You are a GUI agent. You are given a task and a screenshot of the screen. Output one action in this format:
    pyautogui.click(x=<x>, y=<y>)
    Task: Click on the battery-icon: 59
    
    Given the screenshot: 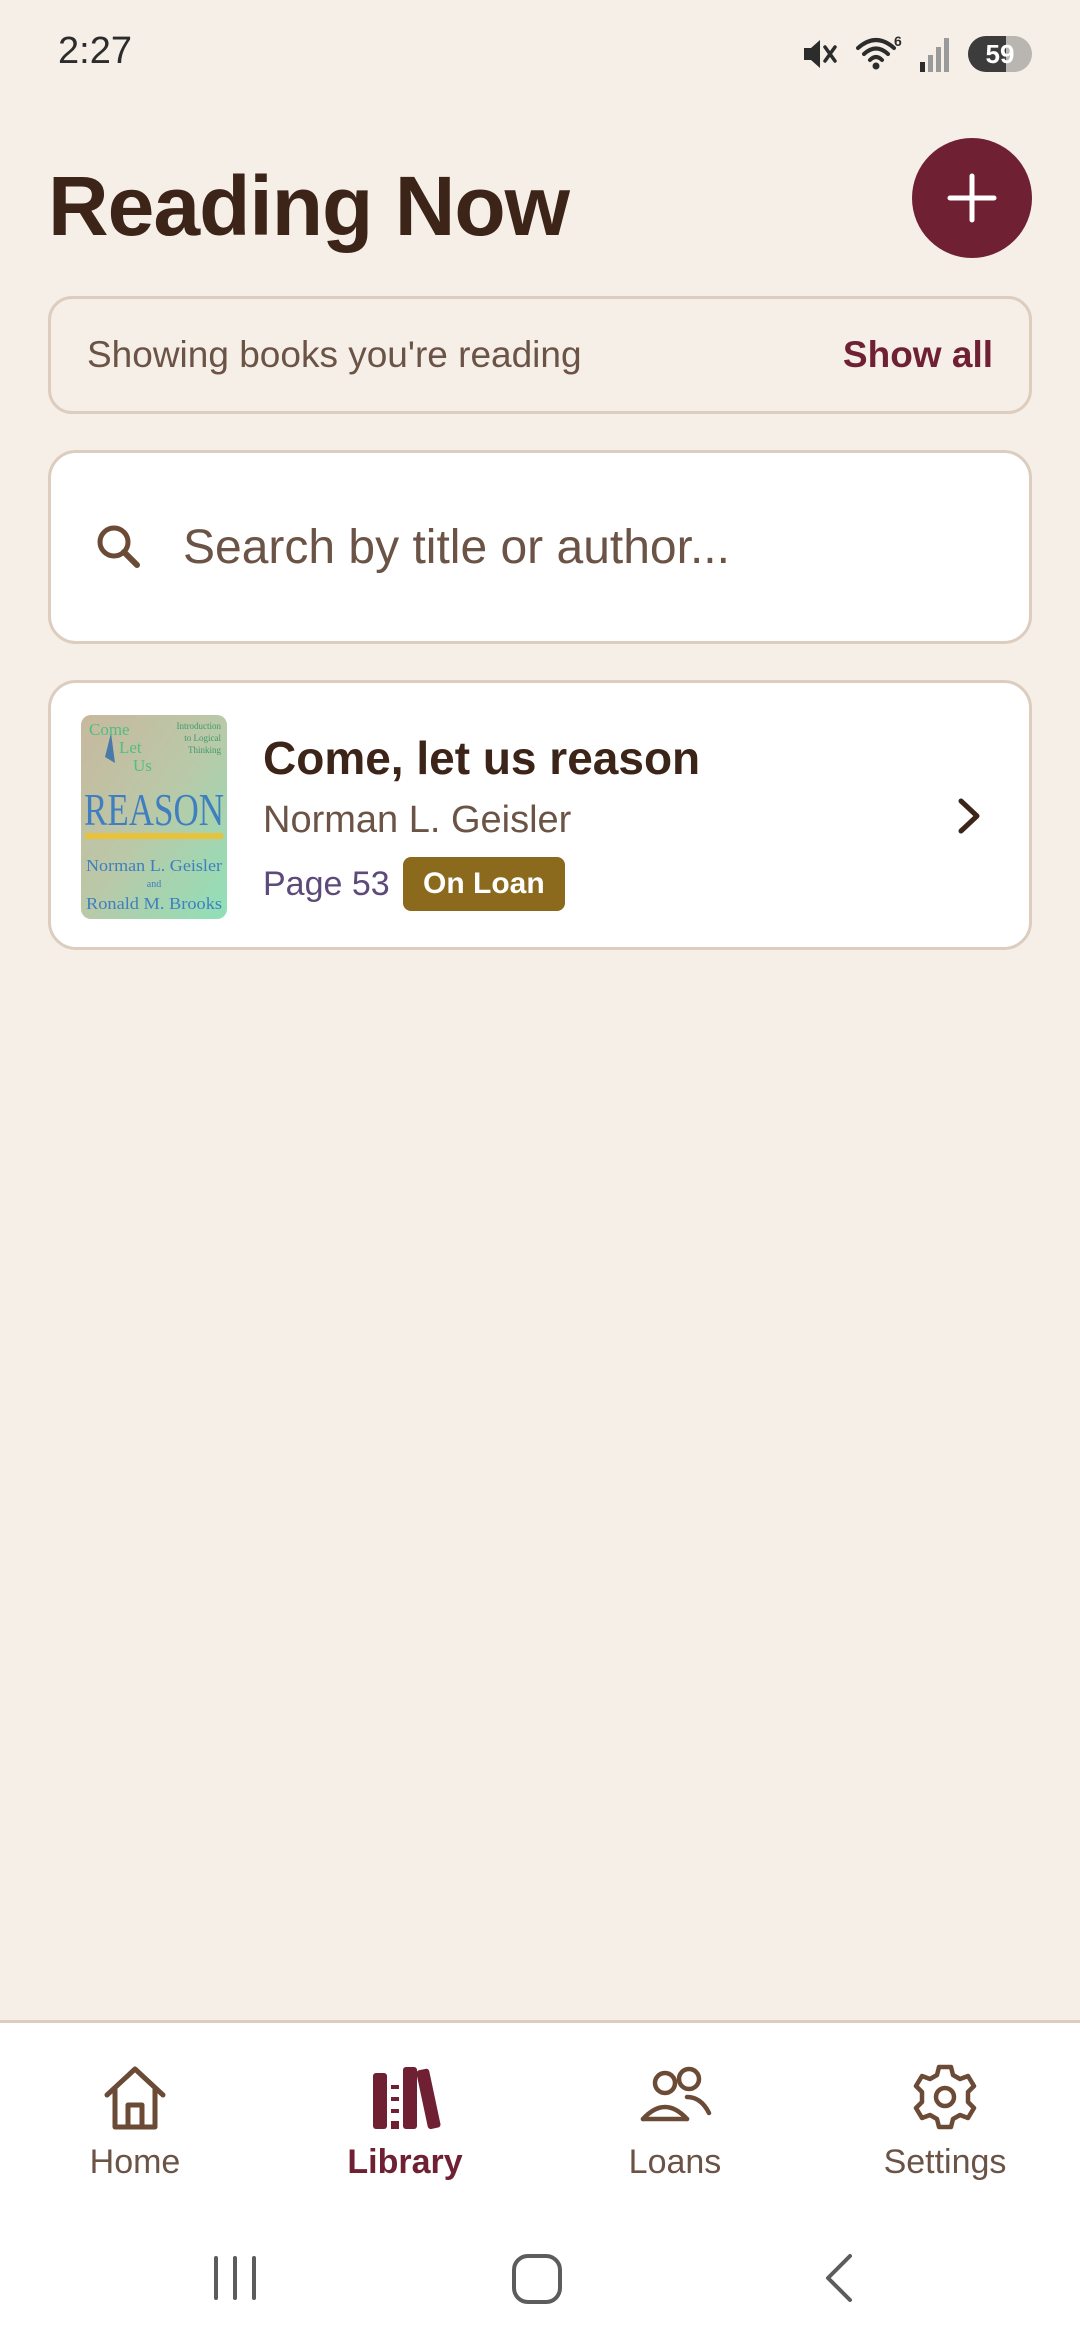 What is the action you would take?
    pyautogui.click(x=1000, y=54)
    